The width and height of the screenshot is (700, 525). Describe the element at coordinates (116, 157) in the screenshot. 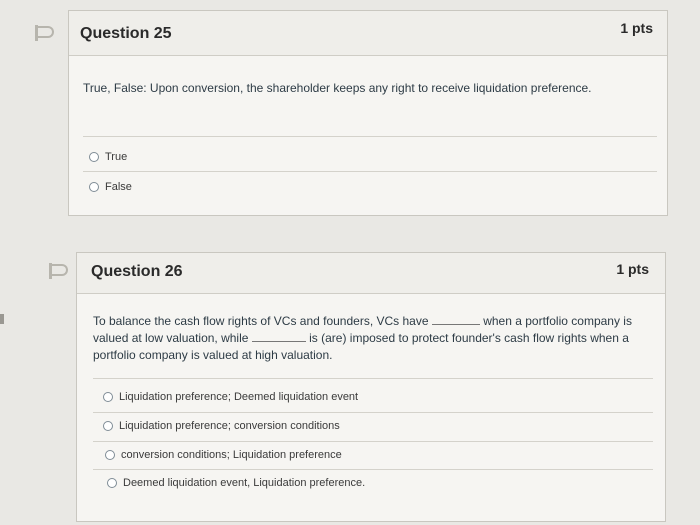

I see `option-label: True` at that location.